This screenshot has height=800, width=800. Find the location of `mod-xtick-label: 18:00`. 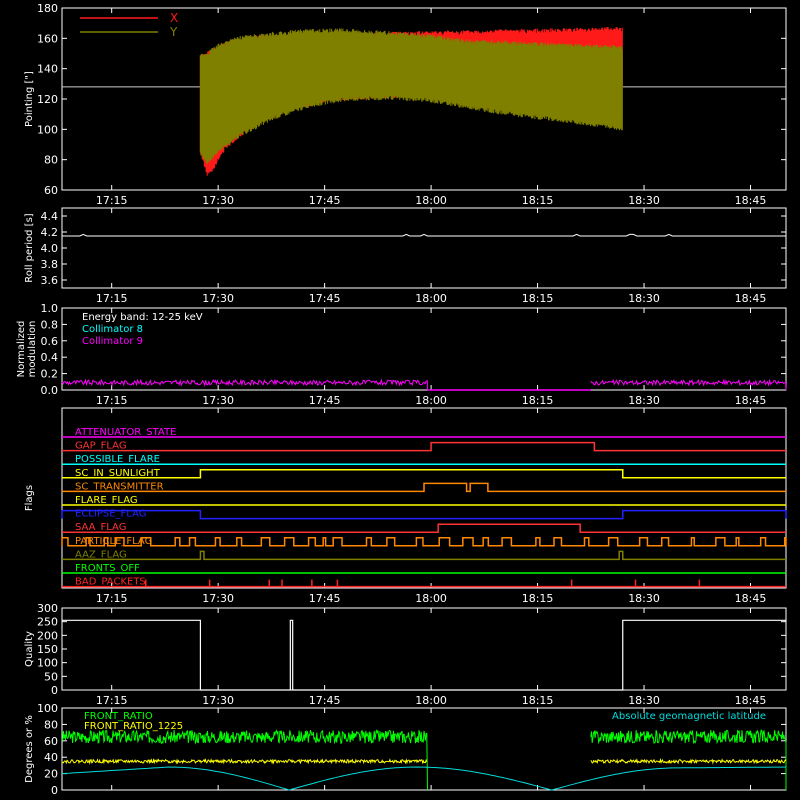

mod-xtick-label: 18:00 is located at coordinates (431, 400).